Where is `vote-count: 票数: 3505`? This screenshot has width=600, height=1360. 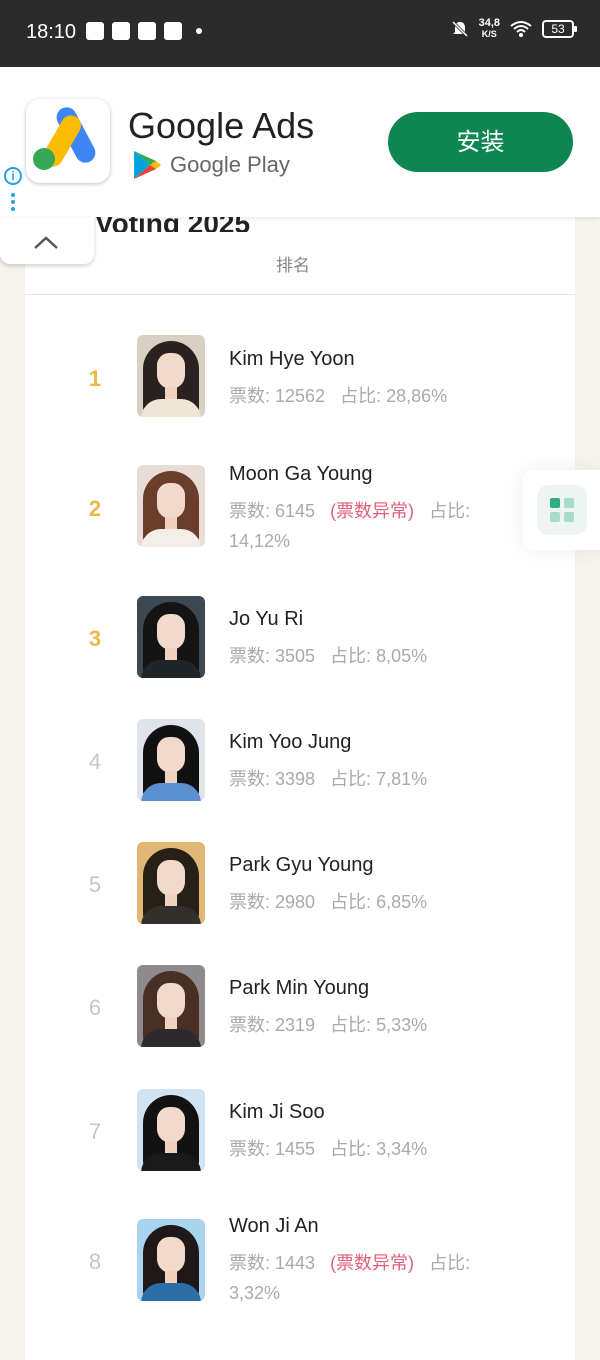
vote-count: 票数: 3505 is located at coordinates (272, 656).